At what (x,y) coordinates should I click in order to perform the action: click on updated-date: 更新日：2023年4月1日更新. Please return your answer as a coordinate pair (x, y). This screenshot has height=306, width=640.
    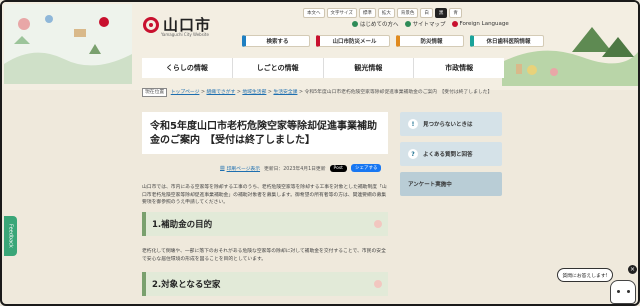
    Looking at the image, I should click on (295, 169).